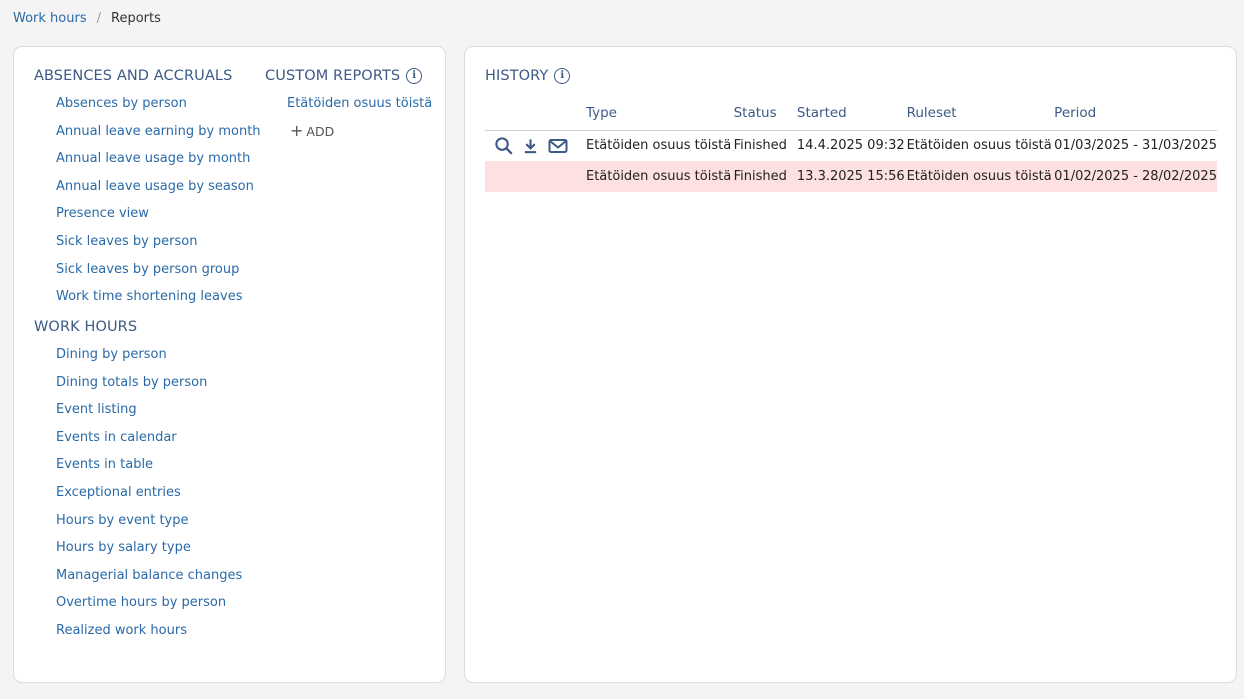  I want to click on absences-section-title: ABSENCES AND ACCRUALS, so click(133, 76).